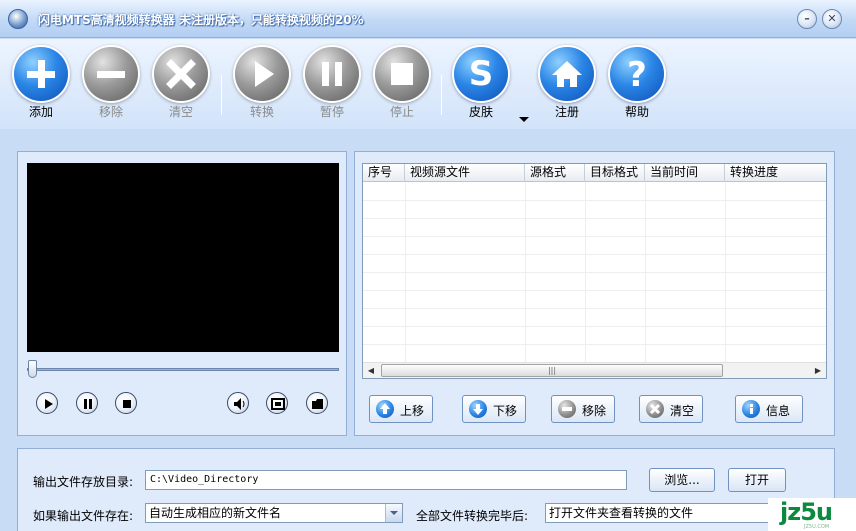  Describe the element at coordinates (201, 20) in the screenshot. I see `window-title: 闪电MTS高清视频转换器 未注册版本，只能转换视频的20%` at that location.